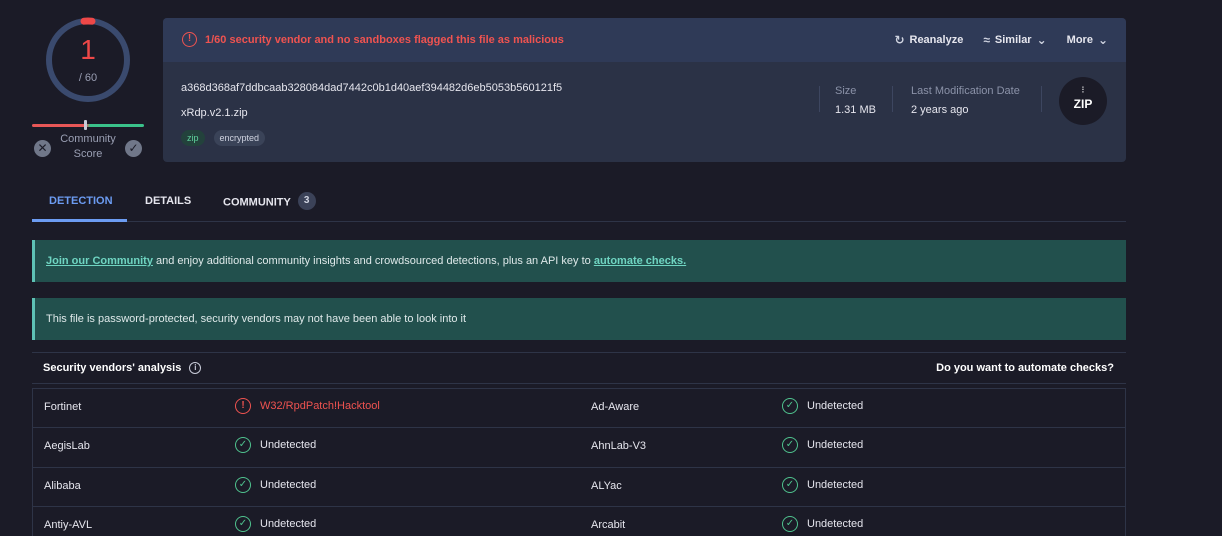  Describe the element at coordinates (579, 487) in the screenshot. I see `table-row: Alibaba ✓ Undetected ALYac ✓ Undetected` at that location.